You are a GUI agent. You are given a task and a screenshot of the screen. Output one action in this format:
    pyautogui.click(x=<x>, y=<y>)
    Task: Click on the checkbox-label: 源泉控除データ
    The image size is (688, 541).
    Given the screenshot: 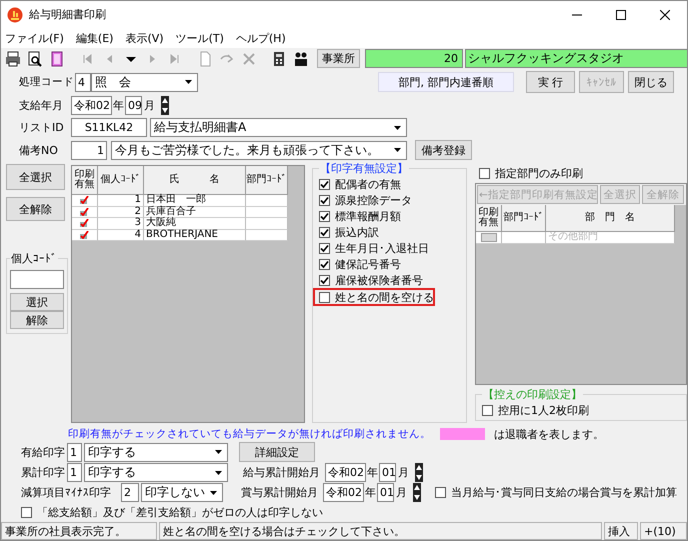 What is the action you would take?
    pyautogui.click(x=373, y=200)
    